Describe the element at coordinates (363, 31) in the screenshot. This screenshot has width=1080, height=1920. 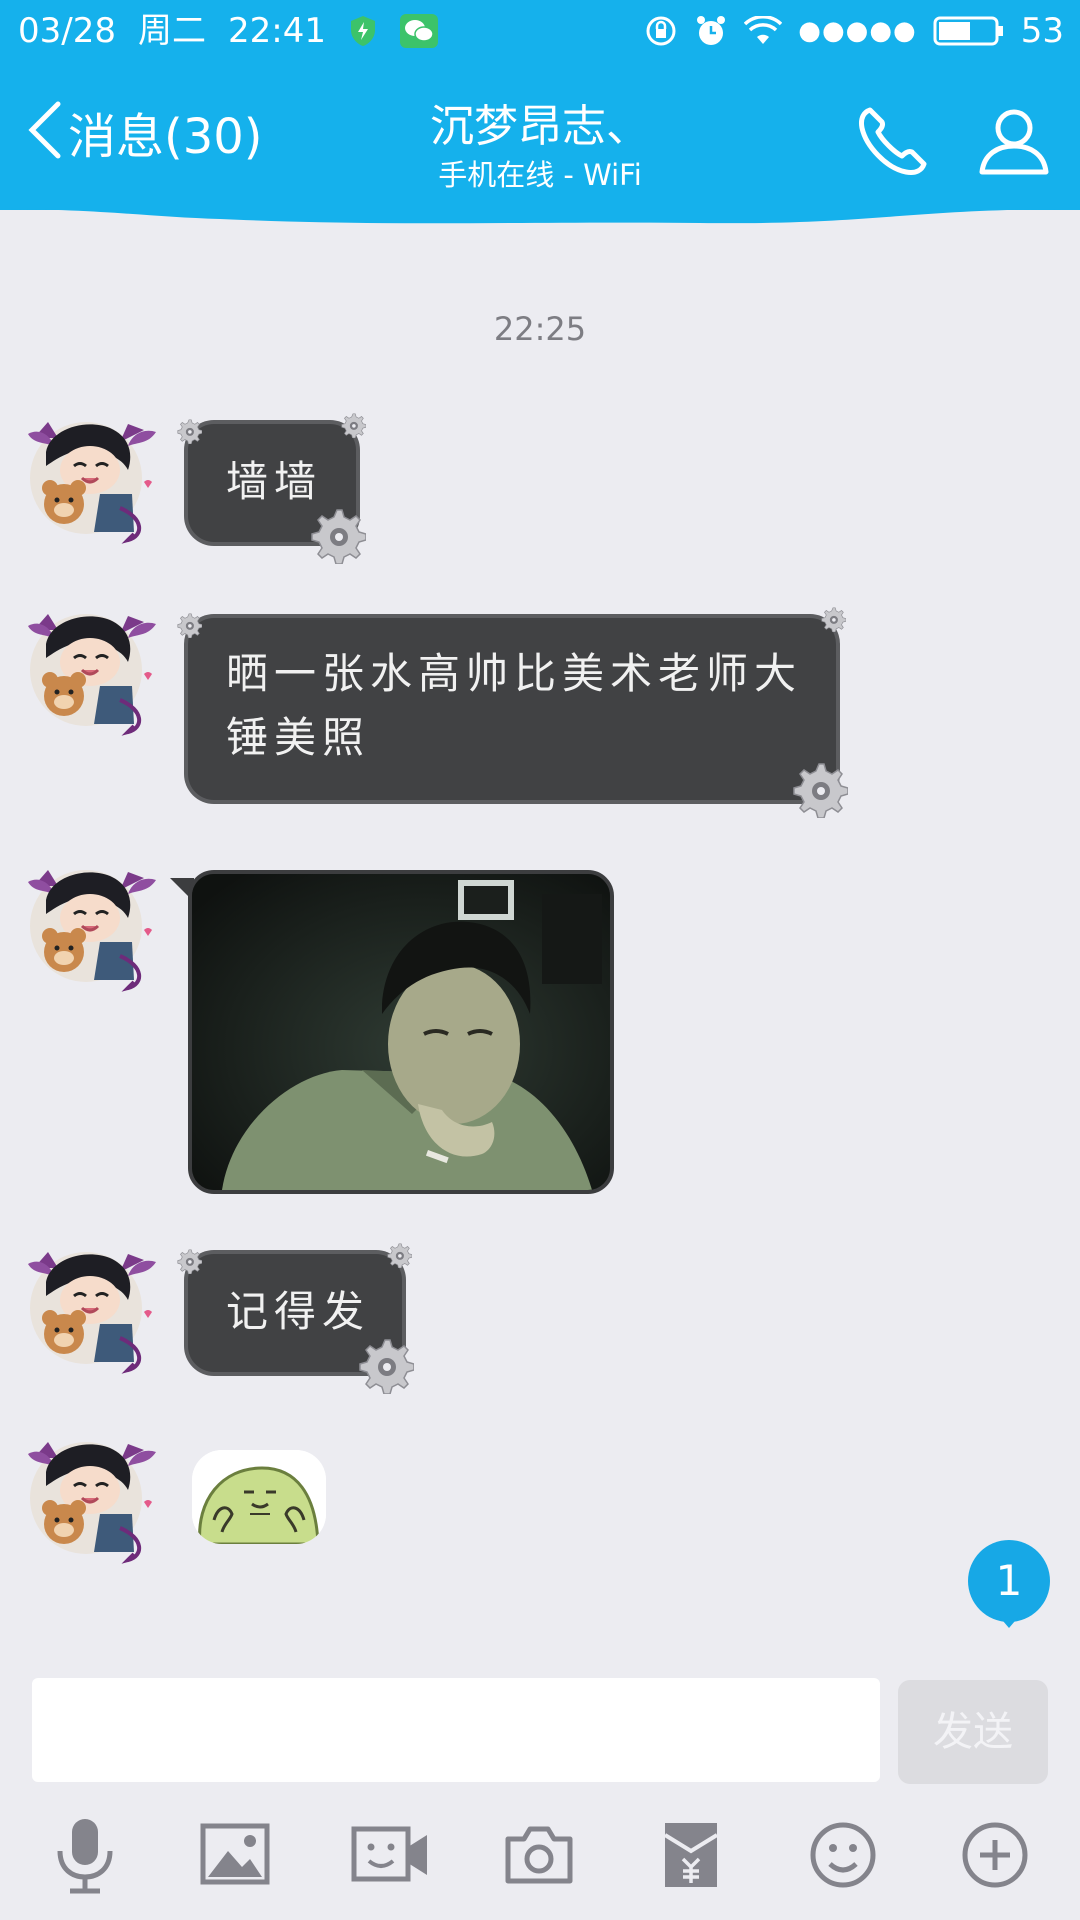
I see `shield-icon` at that location.